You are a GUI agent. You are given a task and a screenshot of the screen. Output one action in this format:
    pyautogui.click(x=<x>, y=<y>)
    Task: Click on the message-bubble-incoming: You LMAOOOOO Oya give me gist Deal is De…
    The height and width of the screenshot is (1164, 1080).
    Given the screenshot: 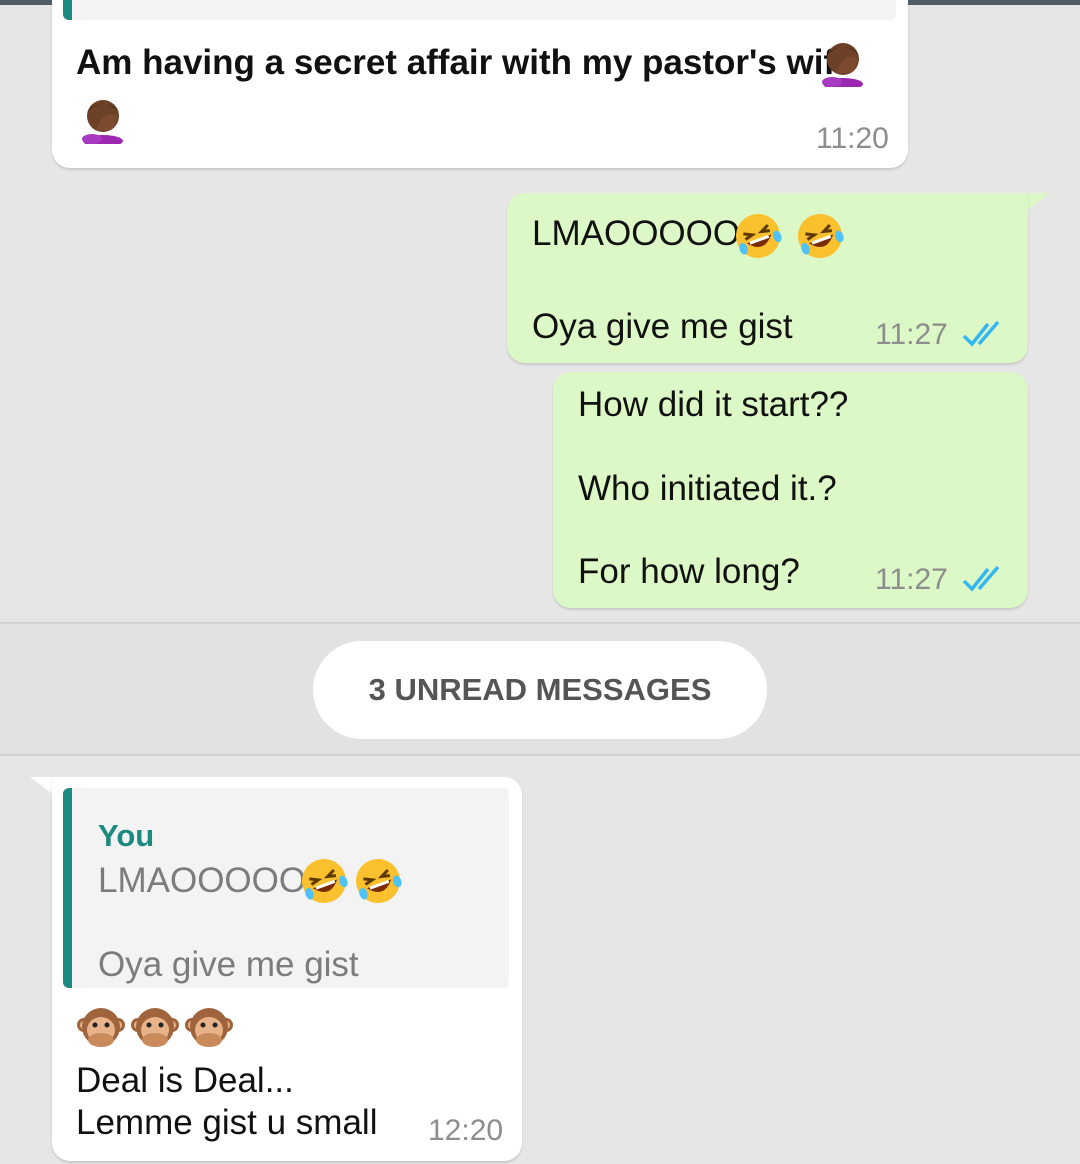 What is the action you would take?
    pyautogui.click(x=287, y=969)
    